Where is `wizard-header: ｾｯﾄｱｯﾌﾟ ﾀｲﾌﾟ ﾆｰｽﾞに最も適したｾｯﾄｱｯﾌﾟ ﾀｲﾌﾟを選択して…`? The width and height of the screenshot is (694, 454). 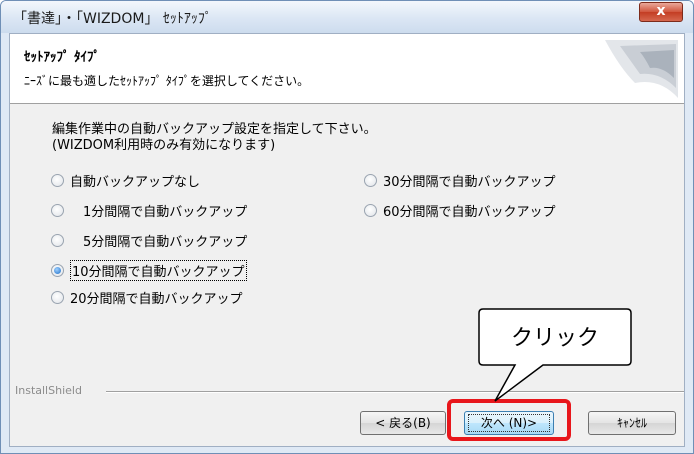 wizard-header: ｾｯﾄｱｯﾌﾟ ﾀｲﾌﾟ ﾆｰｽﾞに最も適したｾｯﾄｱｯﾌﾟ ﾀｲﾌﾟを選択して… is located at coordinates (347, 69).